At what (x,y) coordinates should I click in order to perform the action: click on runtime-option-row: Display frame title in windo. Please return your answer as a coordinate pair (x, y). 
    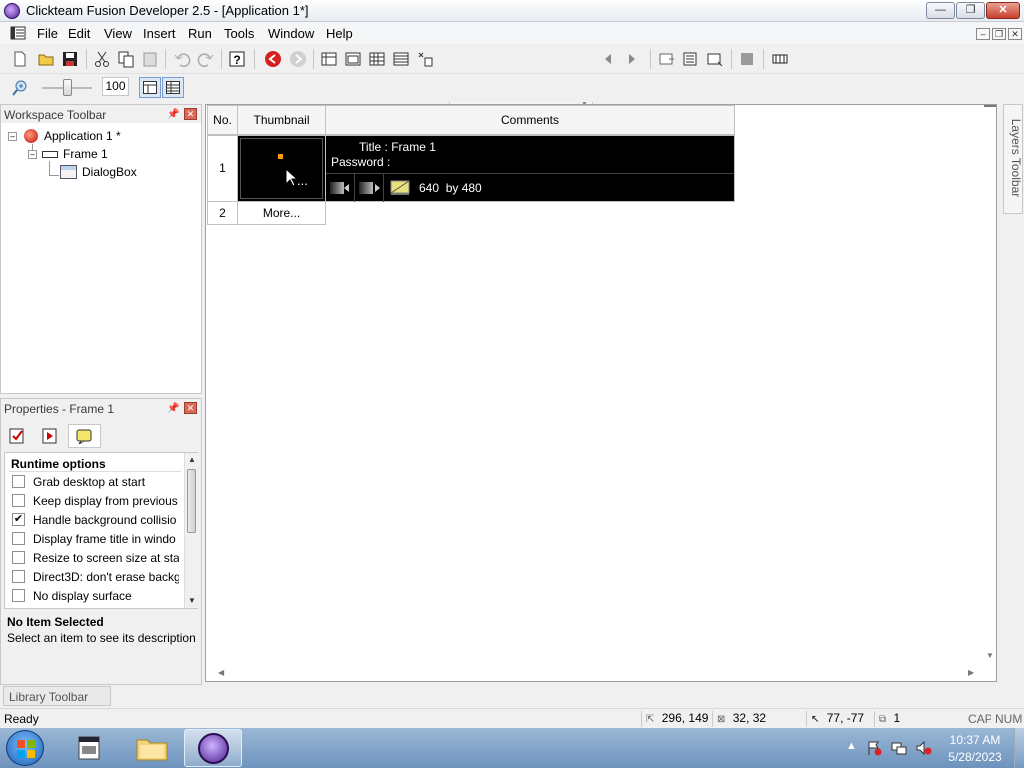
    Looking at the image, I should click on (95, 540).